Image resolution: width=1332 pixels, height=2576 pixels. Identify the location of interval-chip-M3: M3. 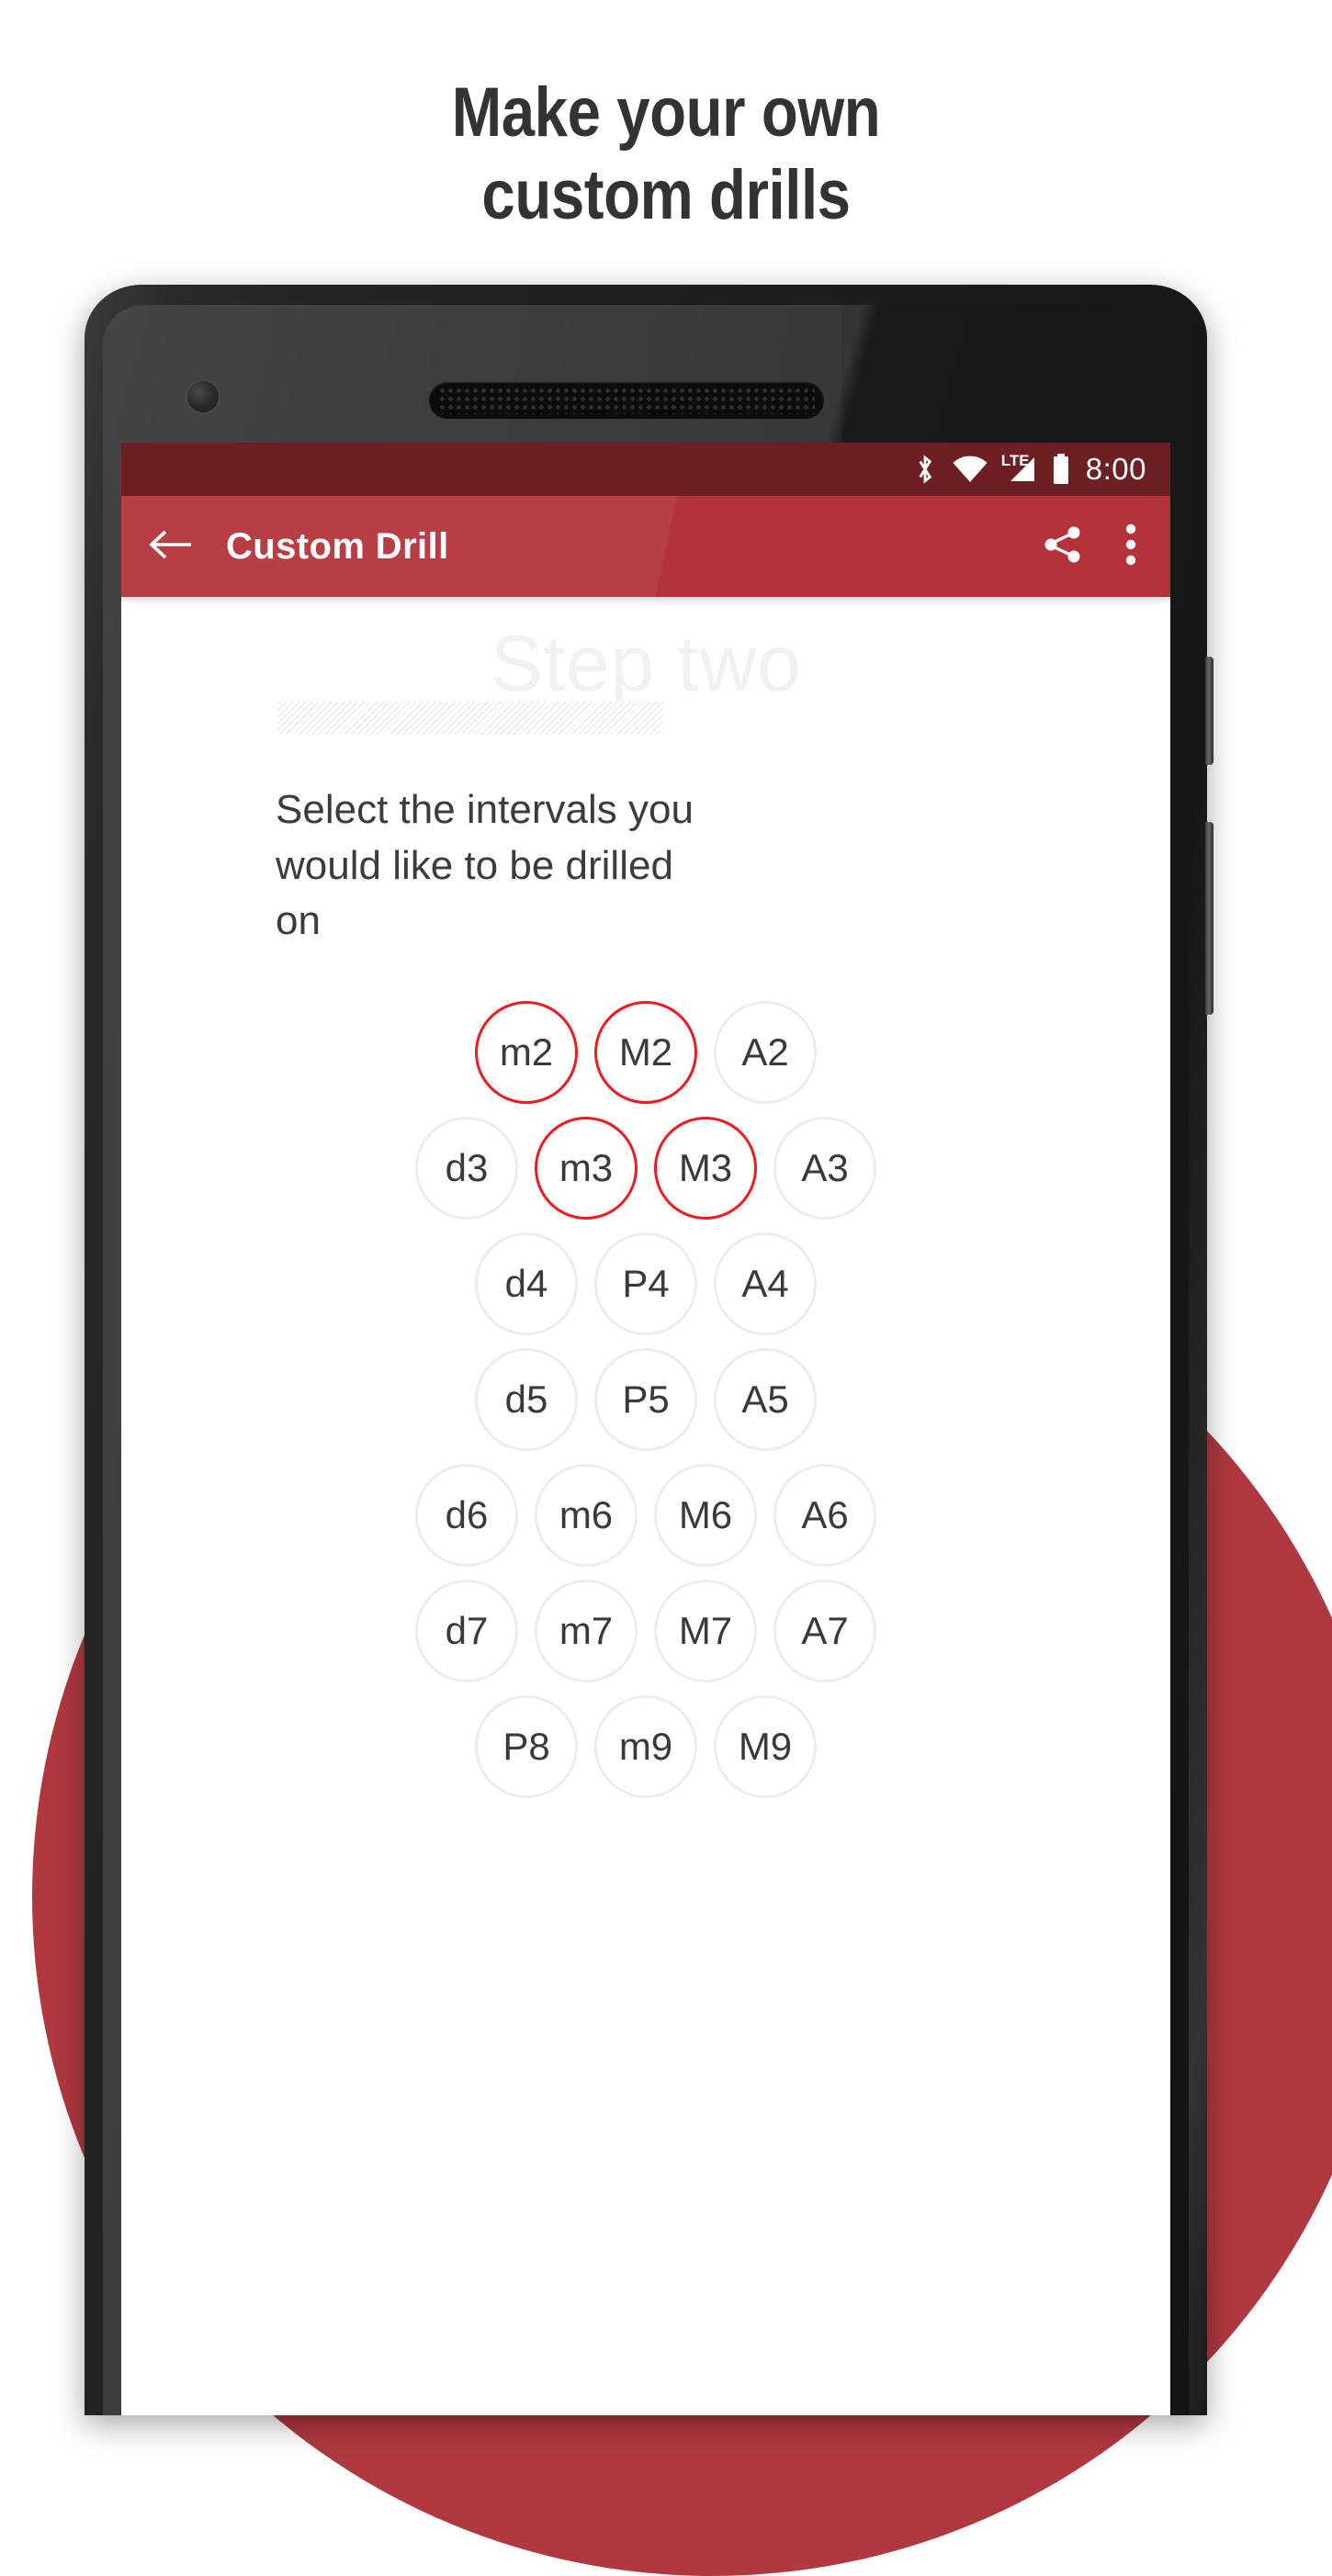
(705, 1169).